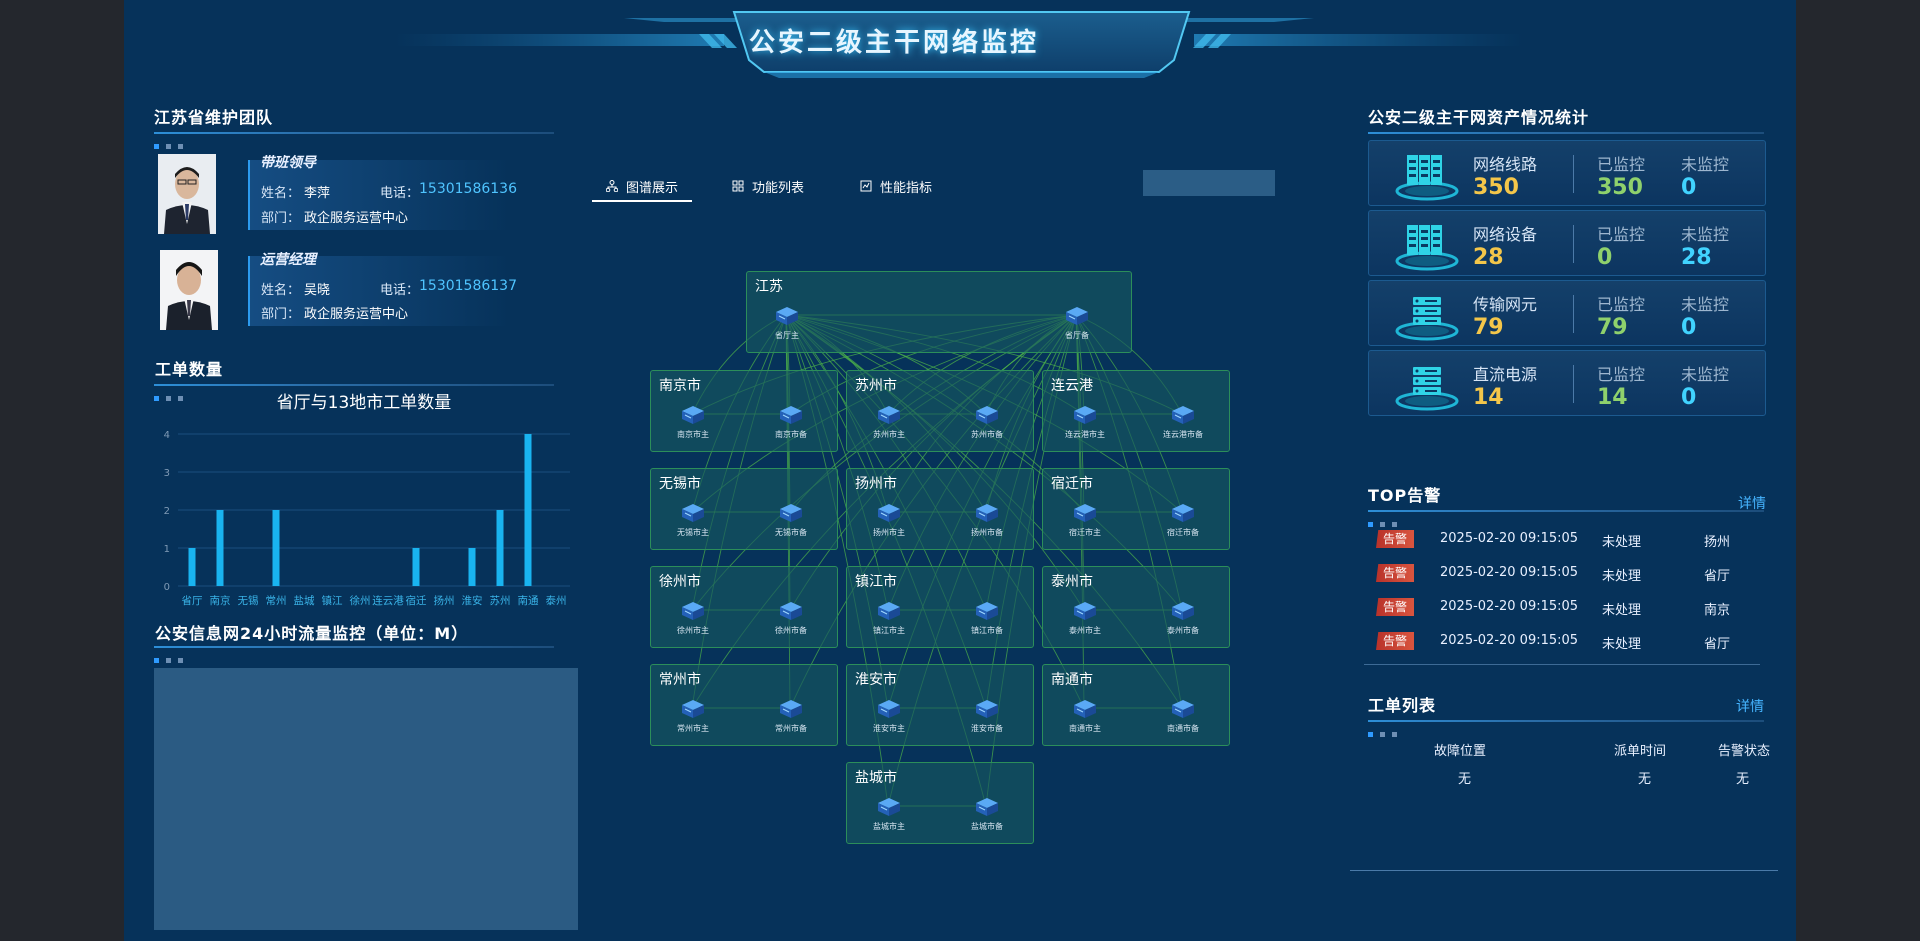 The height and width of the screenshot is (941, 1920). Describe the element at coordinates (940, 705) in the screenshot. I see `region-box: 淮安市 淮安市主 淮安市备` at that location.